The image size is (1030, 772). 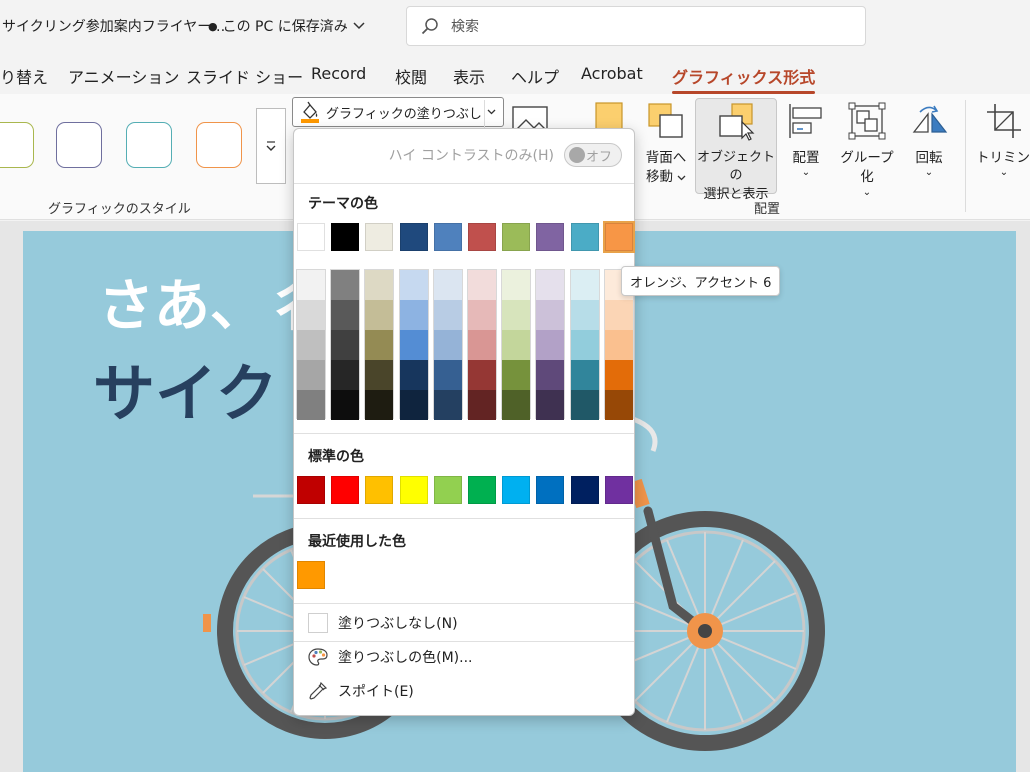 I want to click on no-fill-item: 塗りつぶしなし(N), so click(x=383, y=623).